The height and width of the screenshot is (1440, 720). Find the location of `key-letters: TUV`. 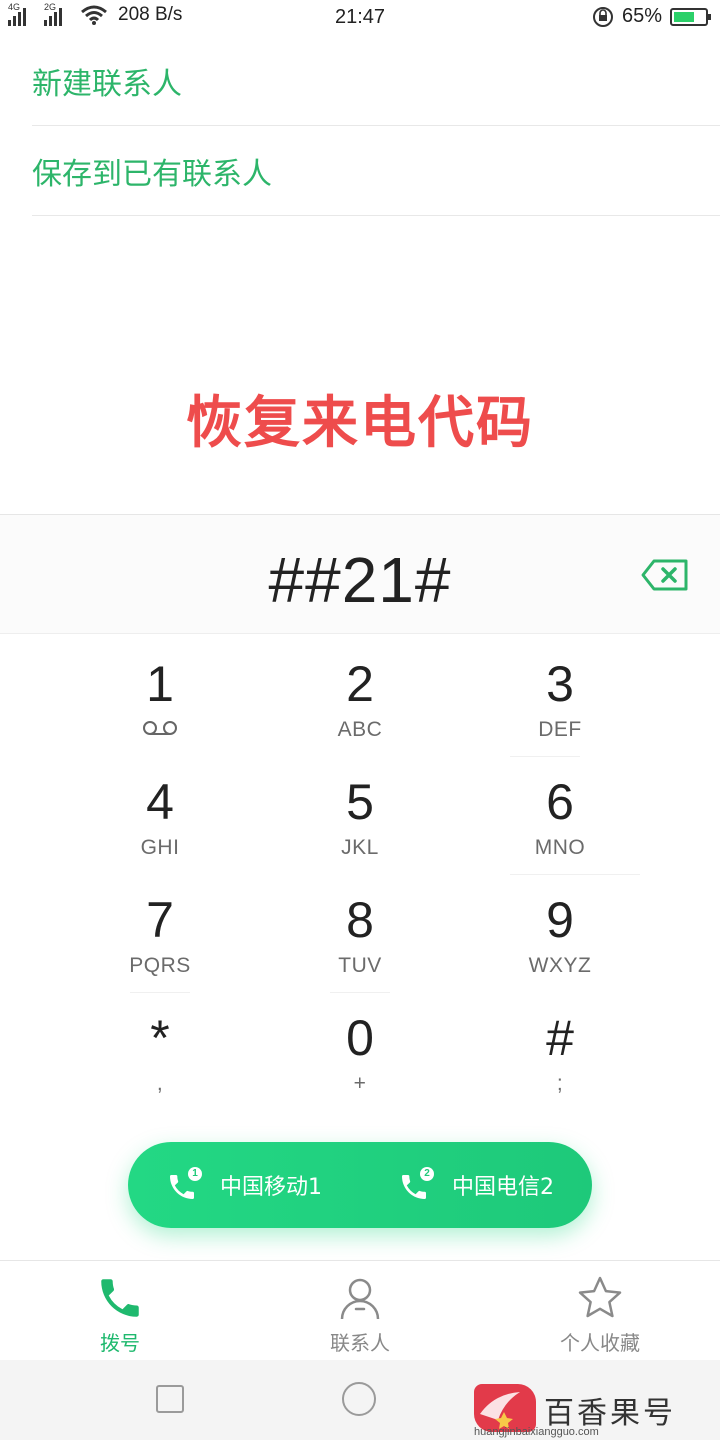

key-letters: TUV is located at coordinates (360, 965).